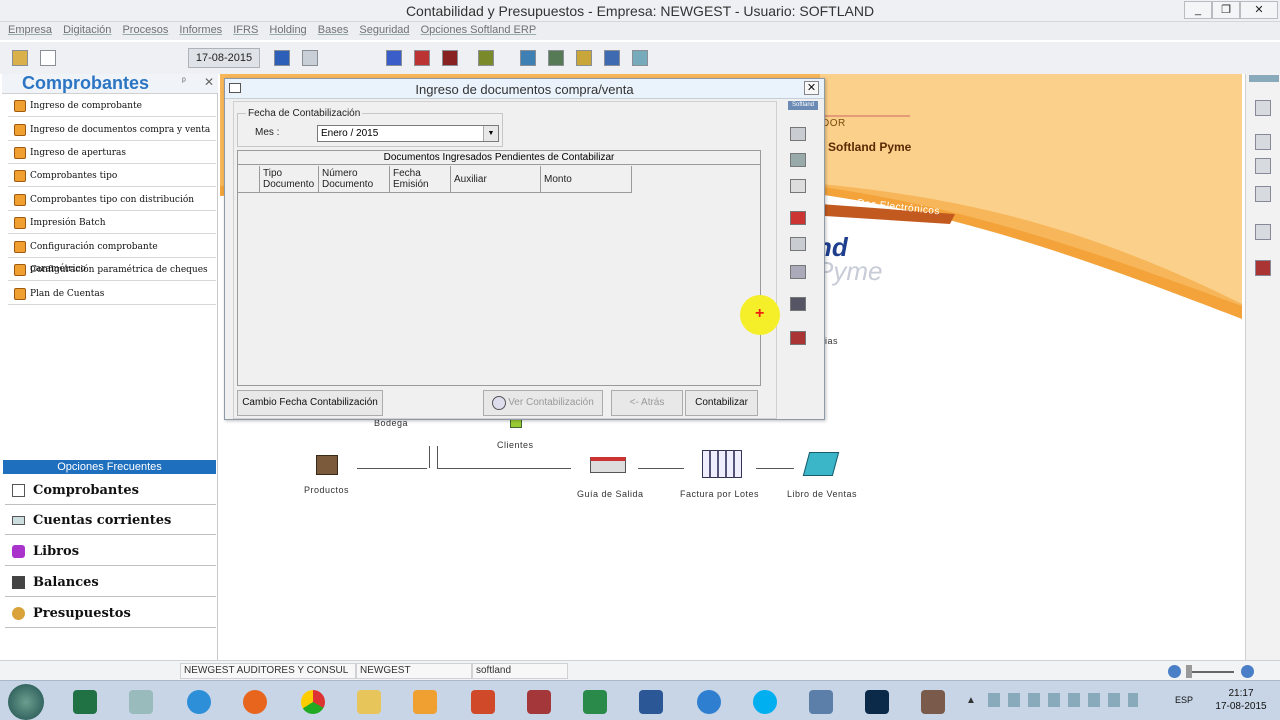 This screenshot has width=1280, height=720. What do you see at coordinates (798, 186) in the screenshot?
I see `grid-icon` at bounding box center [798, 186].